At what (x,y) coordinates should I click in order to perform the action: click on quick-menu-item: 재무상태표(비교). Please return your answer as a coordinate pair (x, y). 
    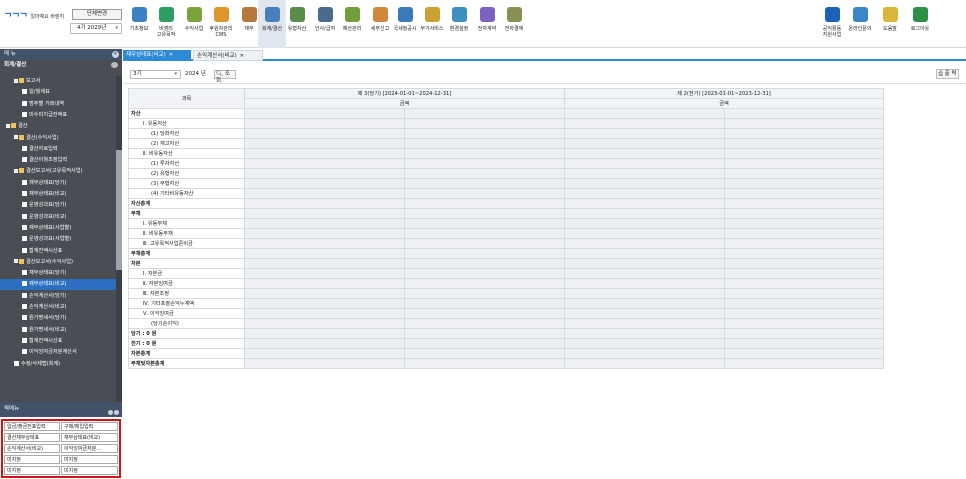
    Looking at the image, I should click on (89, 437).